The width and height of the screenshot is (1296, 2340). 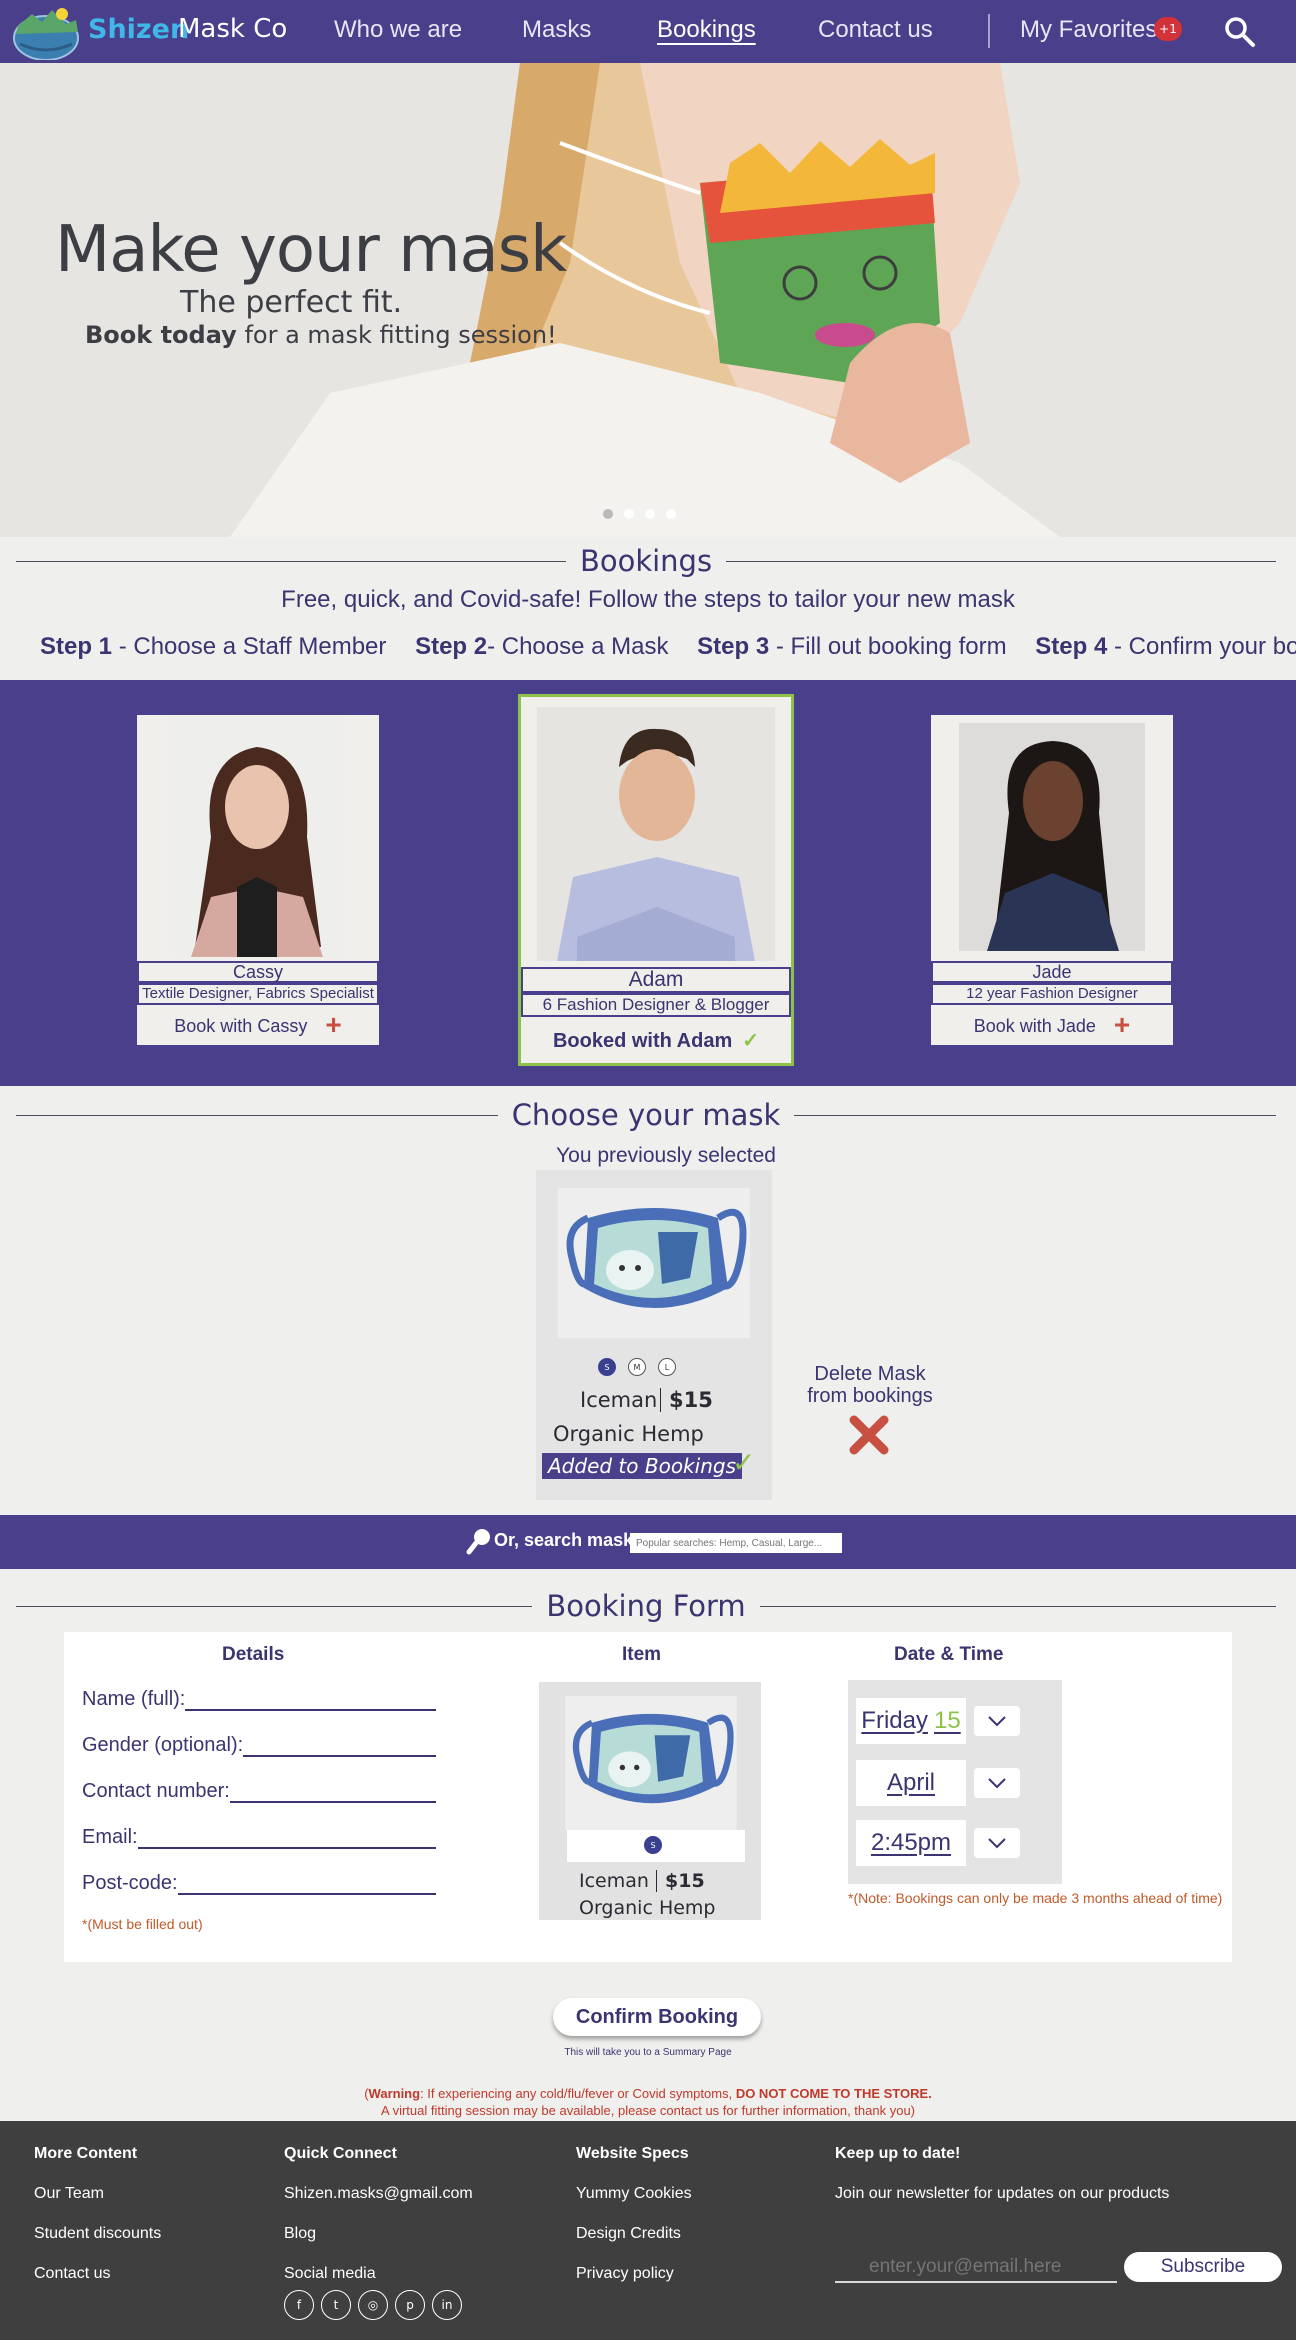 I want to click on booking-item-card: S Iceman $15 Organic Hemp, so click(x=650, y=1801).